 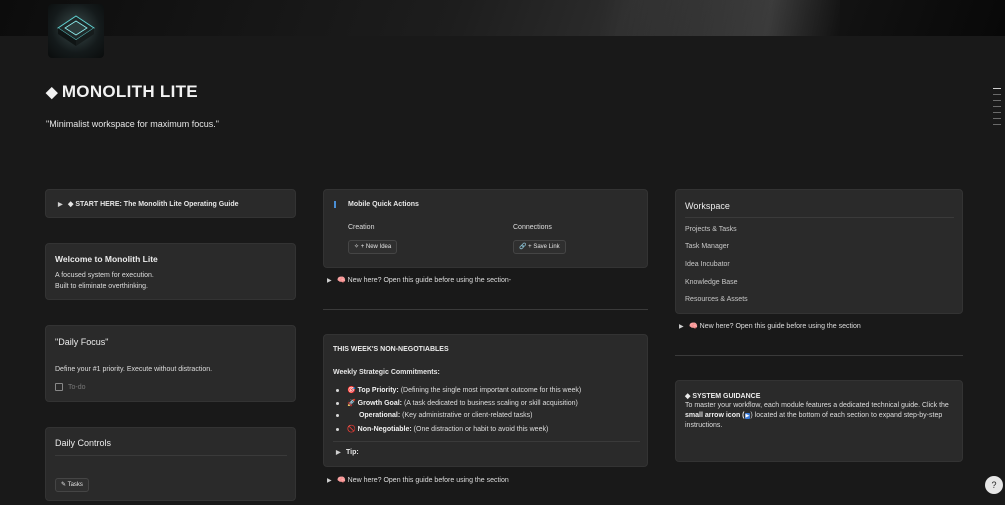 What do you see at coordinates (77, 387) in the screenshot?
I see `todo-placeholder: To-do` at bounding box center [77, 387].